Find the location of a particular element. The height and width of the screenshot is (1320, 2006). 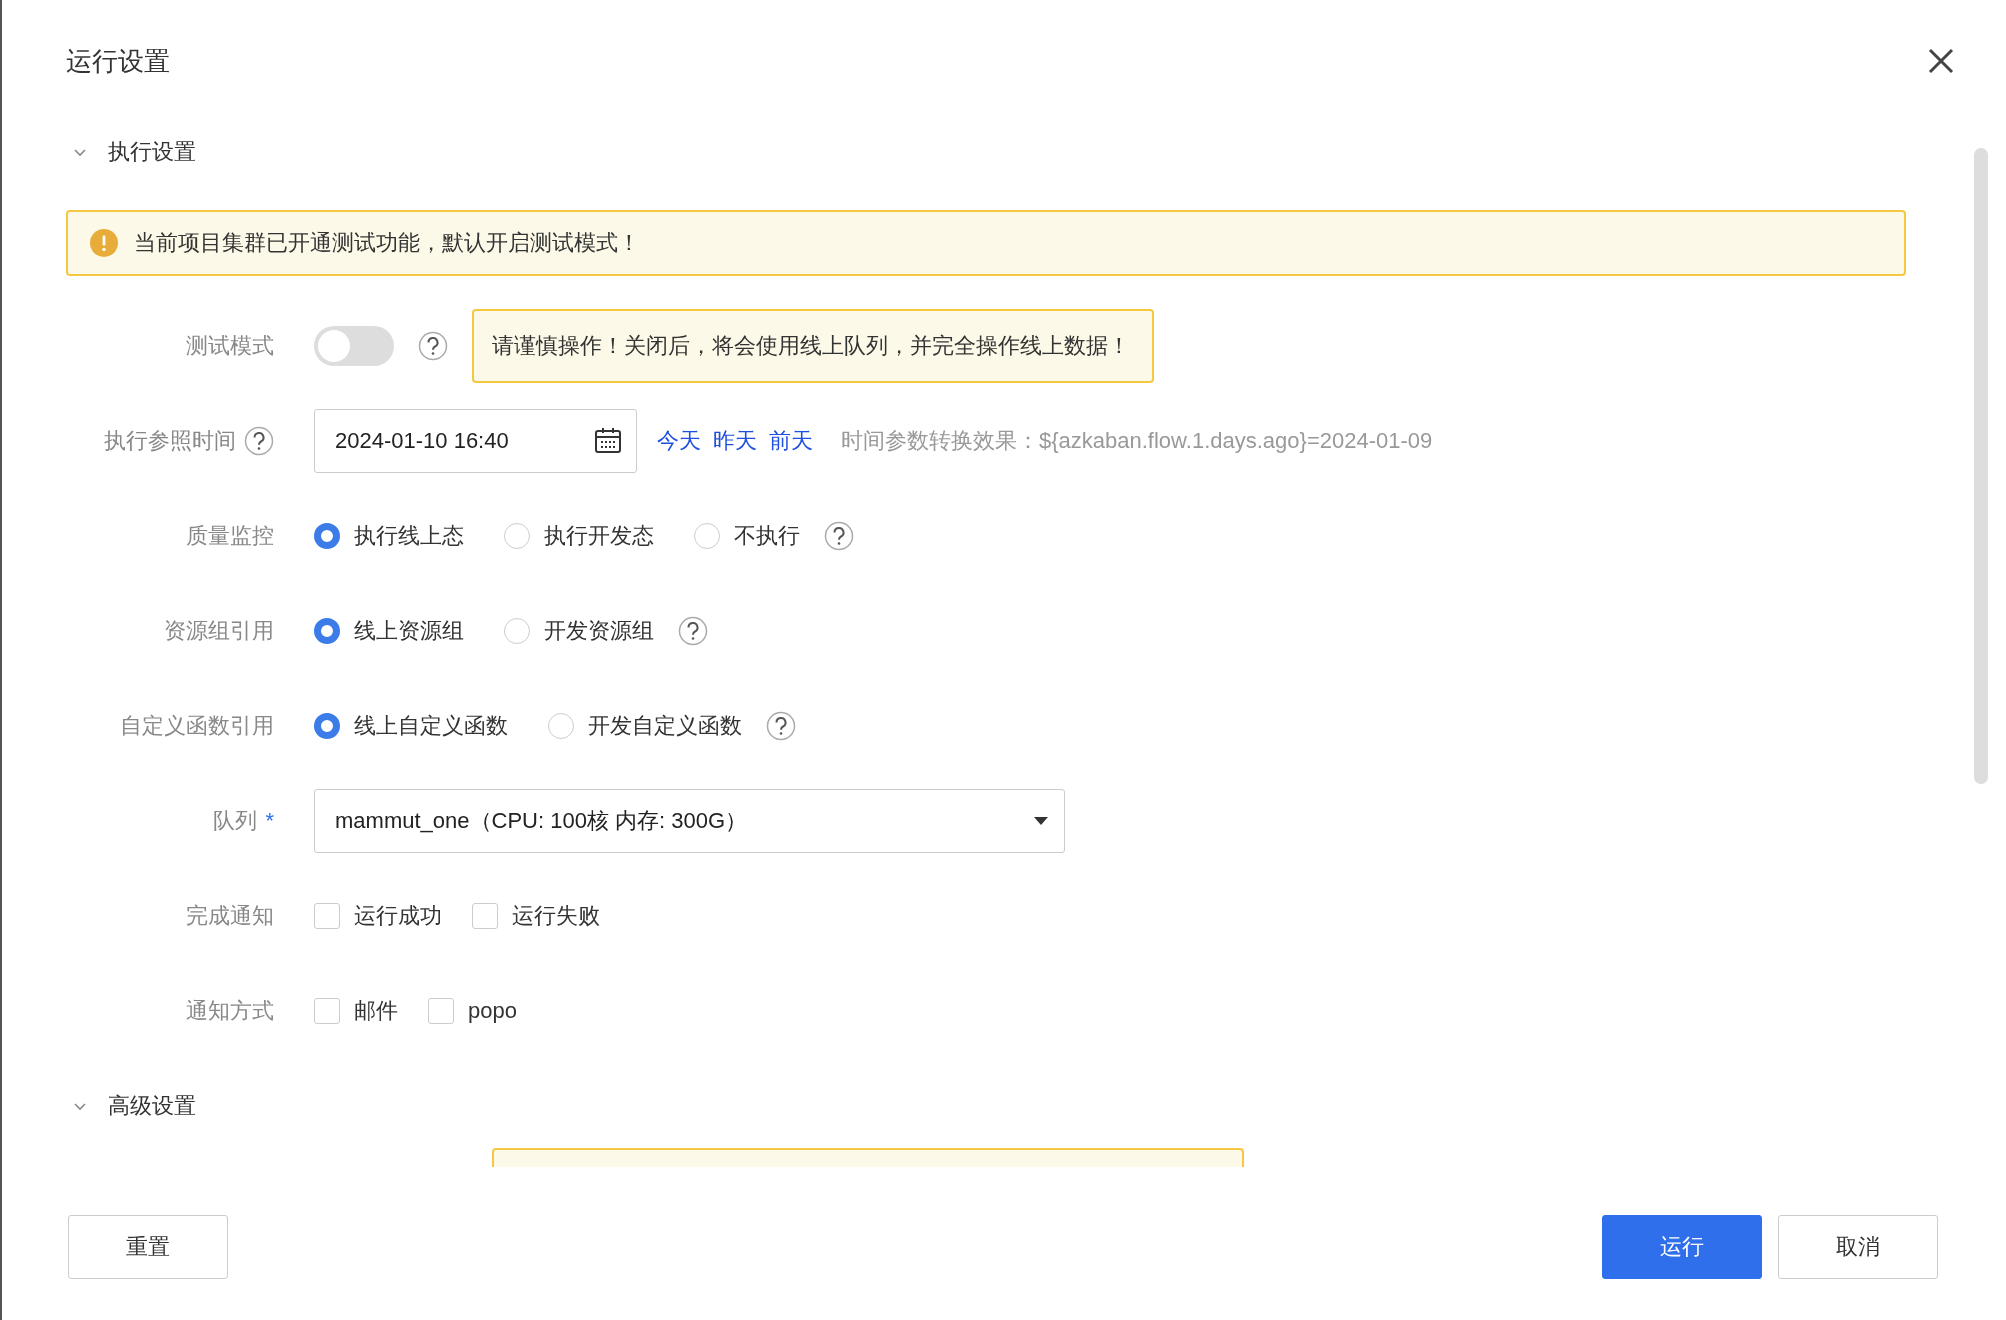

field-label: 自定义函数引用 is located at coordinates (197, 725).